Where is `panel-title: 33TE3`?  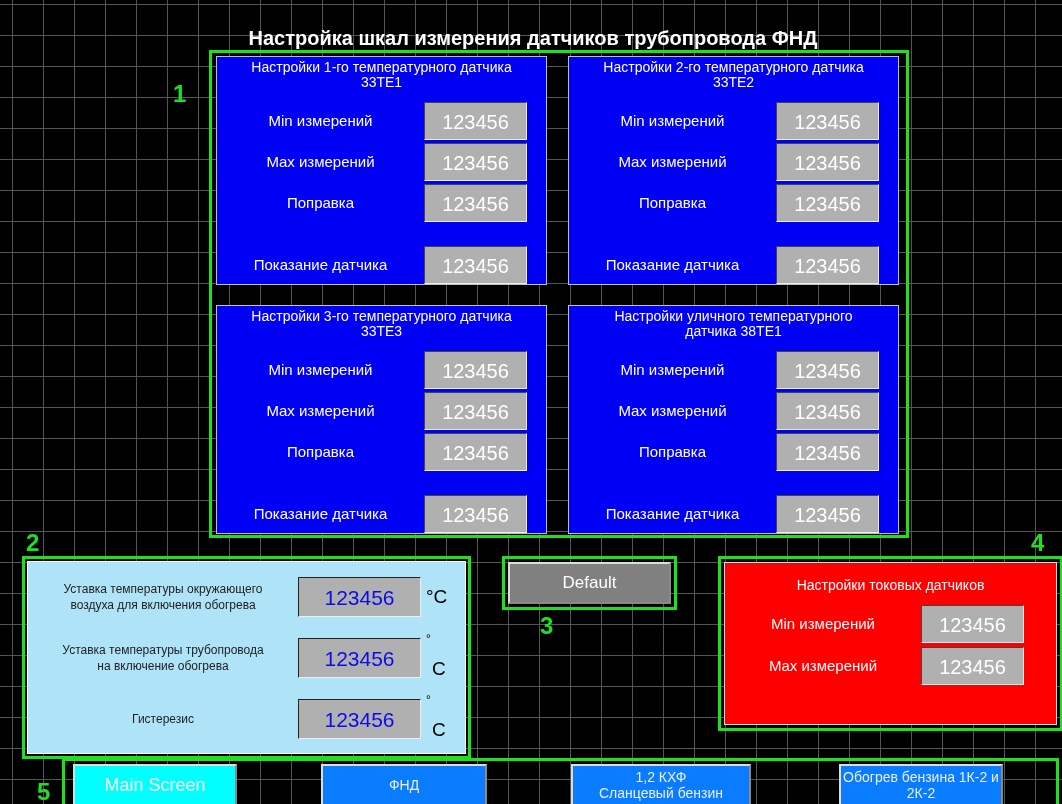
panel-title: 33TE3 is located at coordinates (381, 331).